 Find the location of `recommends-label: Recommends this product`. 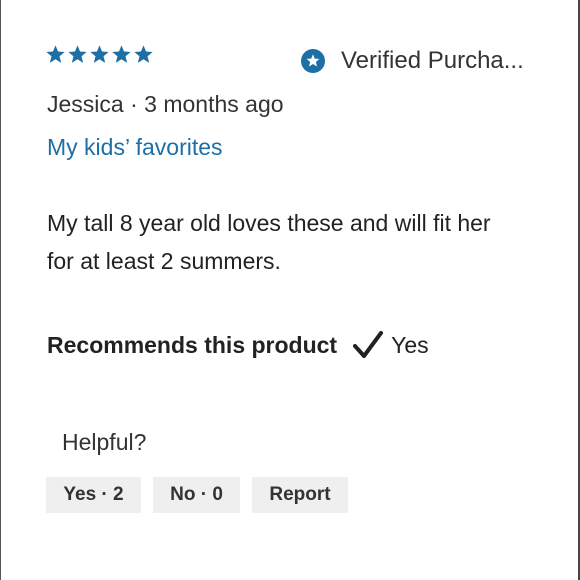

recommends-label: Recommends this product is located at coordinates (192, 344).